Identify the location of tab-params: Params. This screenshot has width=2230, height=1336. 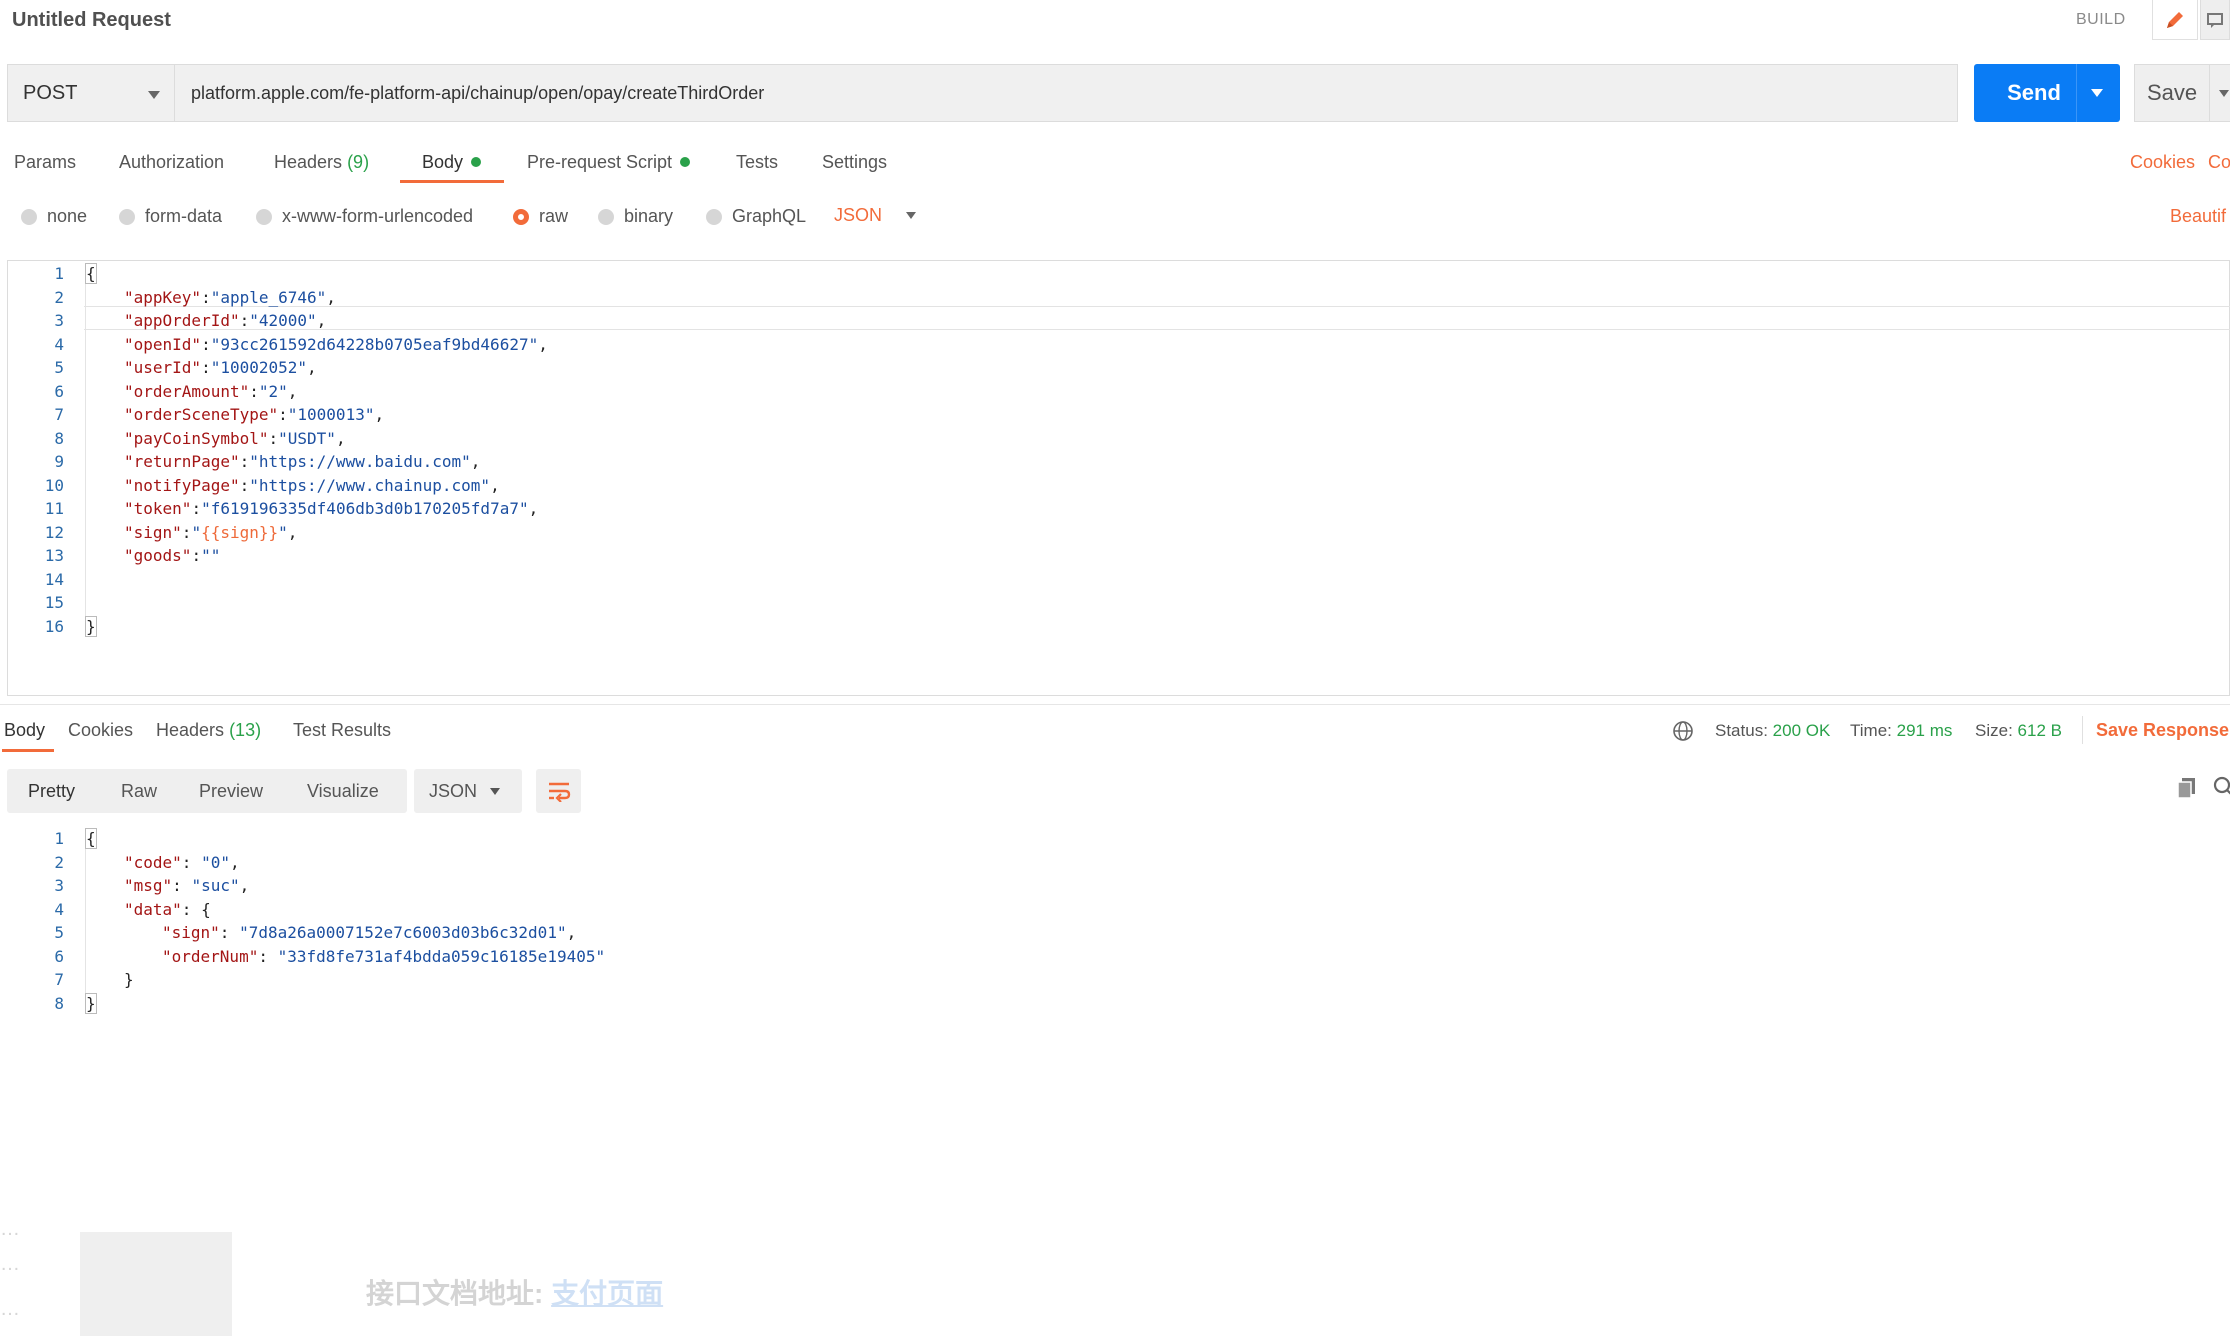
(45, 162).